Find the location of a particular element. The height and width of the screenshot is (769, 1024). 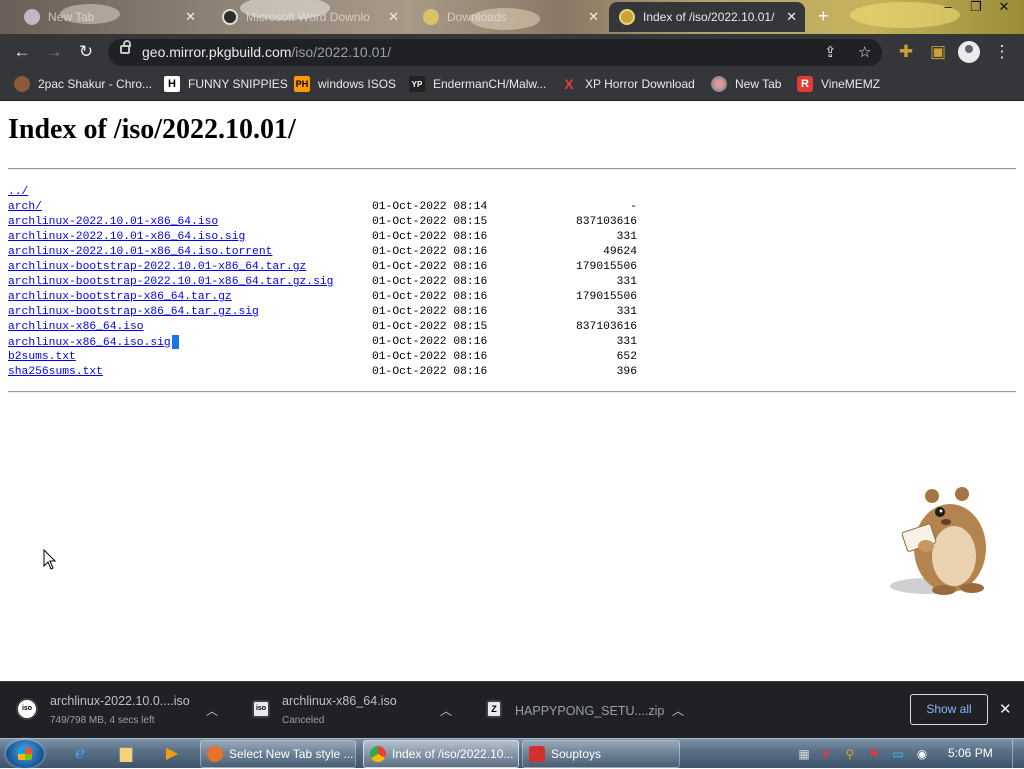

listing-row: sha256sums.txt 01-Oct-2022 08:16 396 is located at coordinates (322, 372).